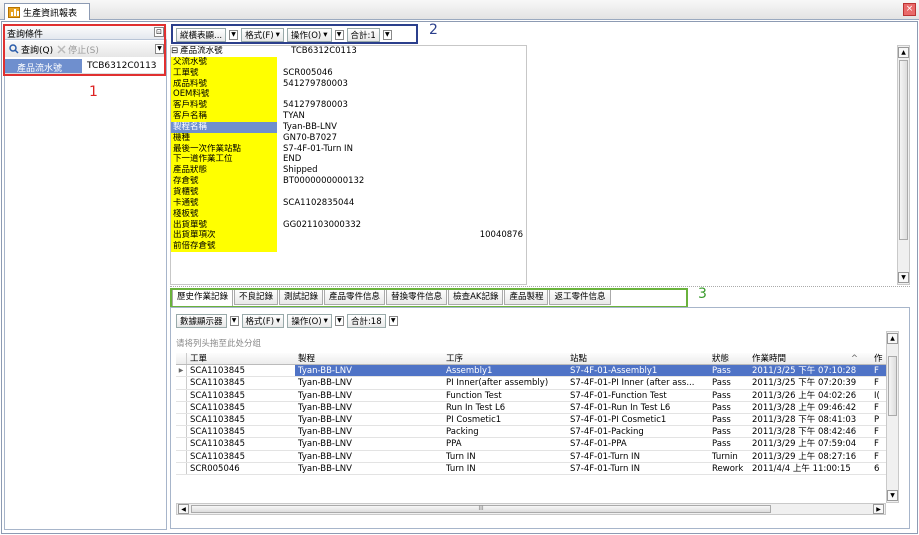 Image resolution: width=919 pixels, height=535 pixels. What do you see at coordinates (804, 456) in the screenshot?
I see `table-cell: 2011/3/29 上午 08:27:16` at bounding box center [804, 456].